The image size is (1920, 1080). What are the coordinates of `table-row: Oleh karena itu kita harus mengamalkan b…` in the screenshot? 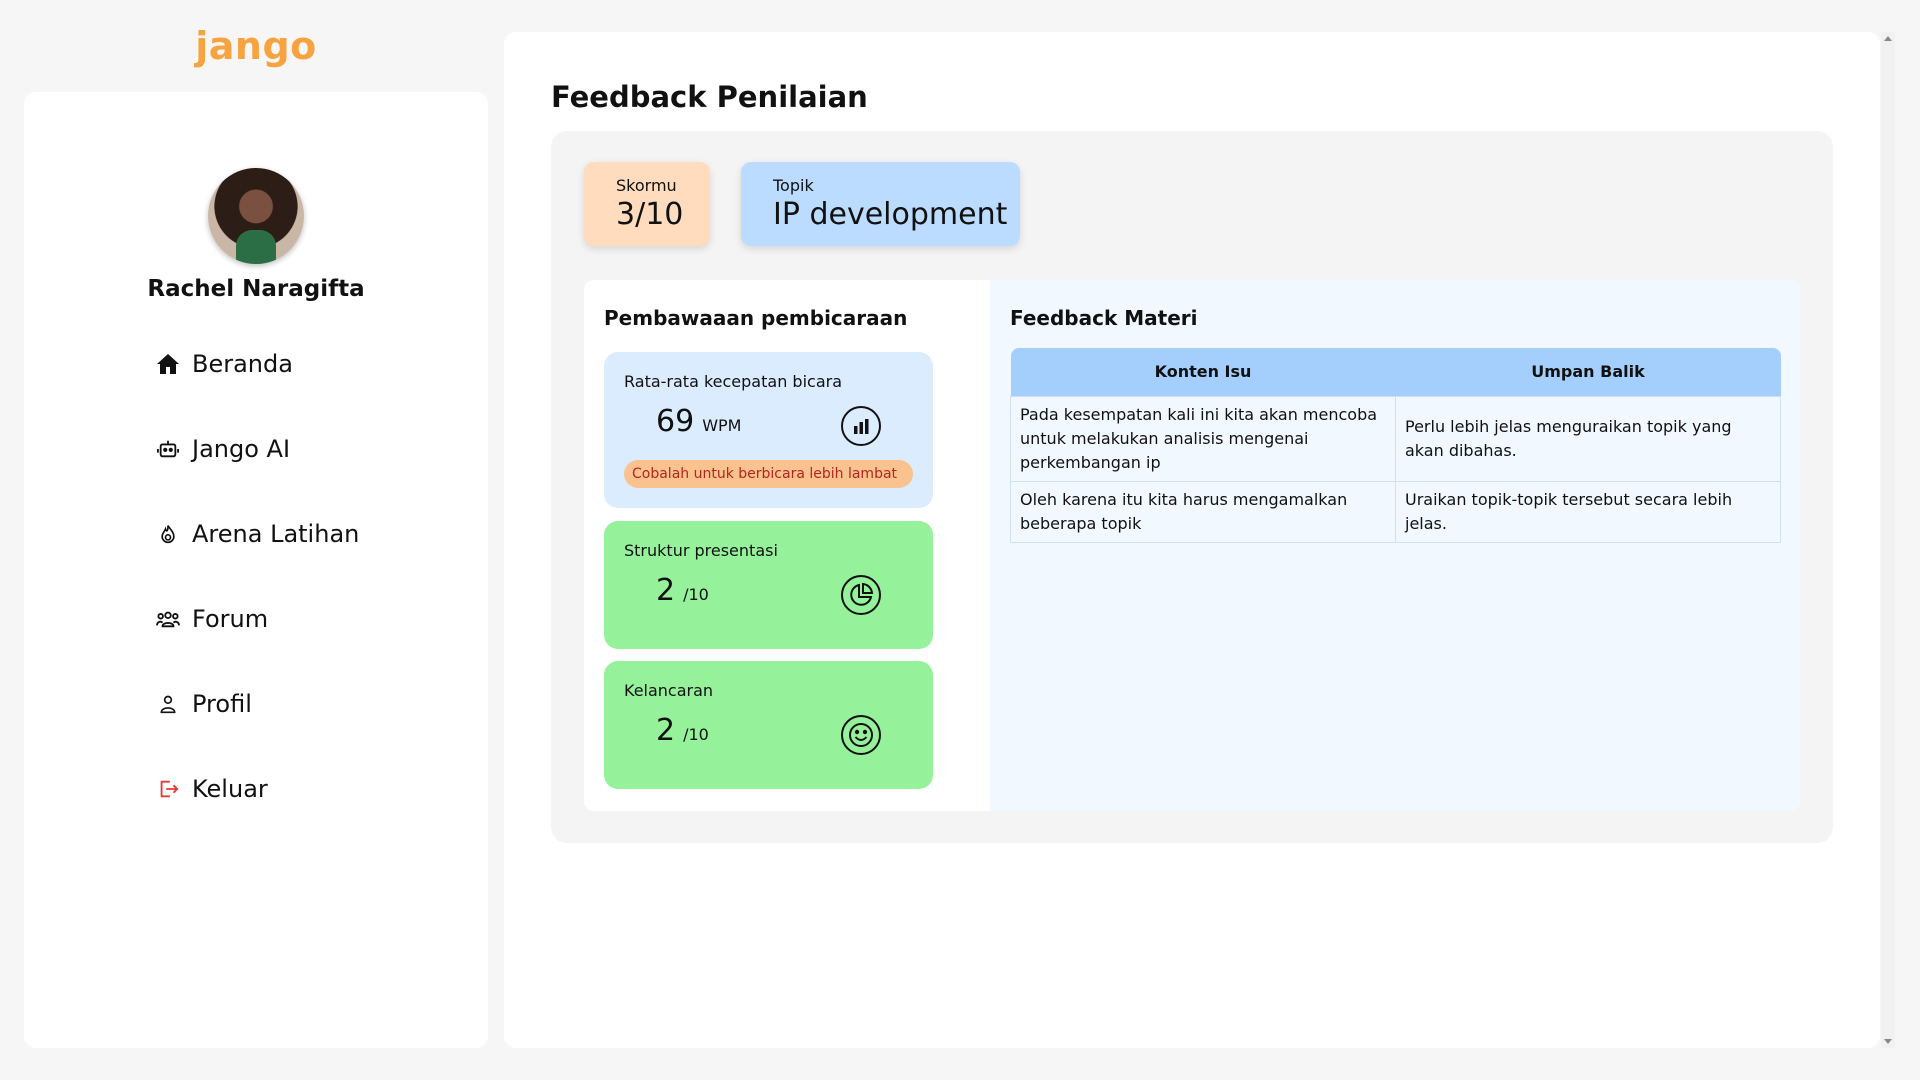 It's located at (1395, 511).